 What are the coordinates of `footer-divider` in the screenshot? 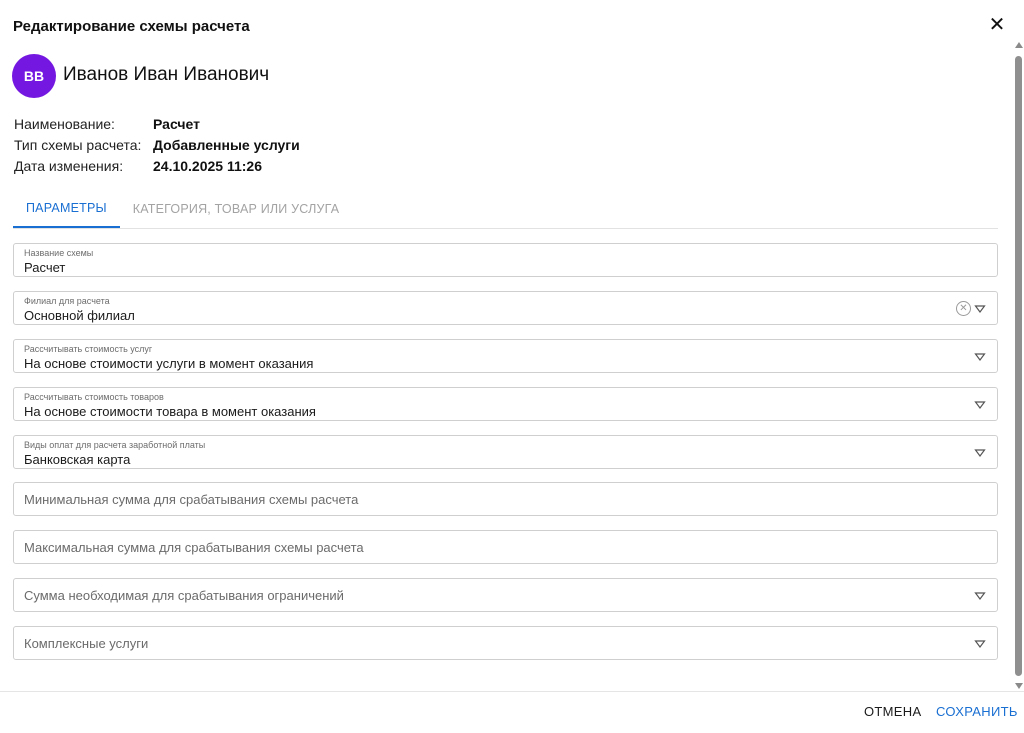 It's located at (512, 691).